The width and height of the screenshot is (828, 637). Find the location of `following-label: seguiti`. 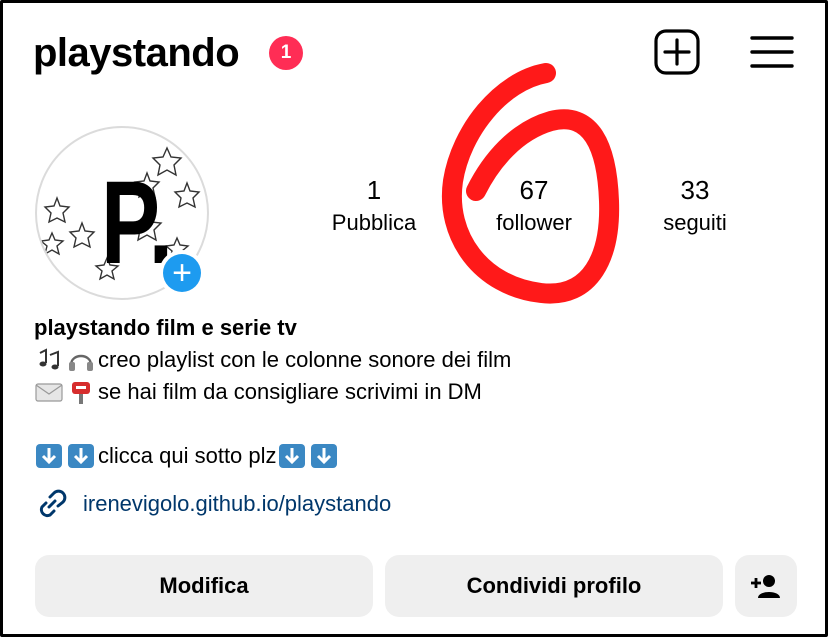

following-label: seguiti is located at coordinates (695, 222).